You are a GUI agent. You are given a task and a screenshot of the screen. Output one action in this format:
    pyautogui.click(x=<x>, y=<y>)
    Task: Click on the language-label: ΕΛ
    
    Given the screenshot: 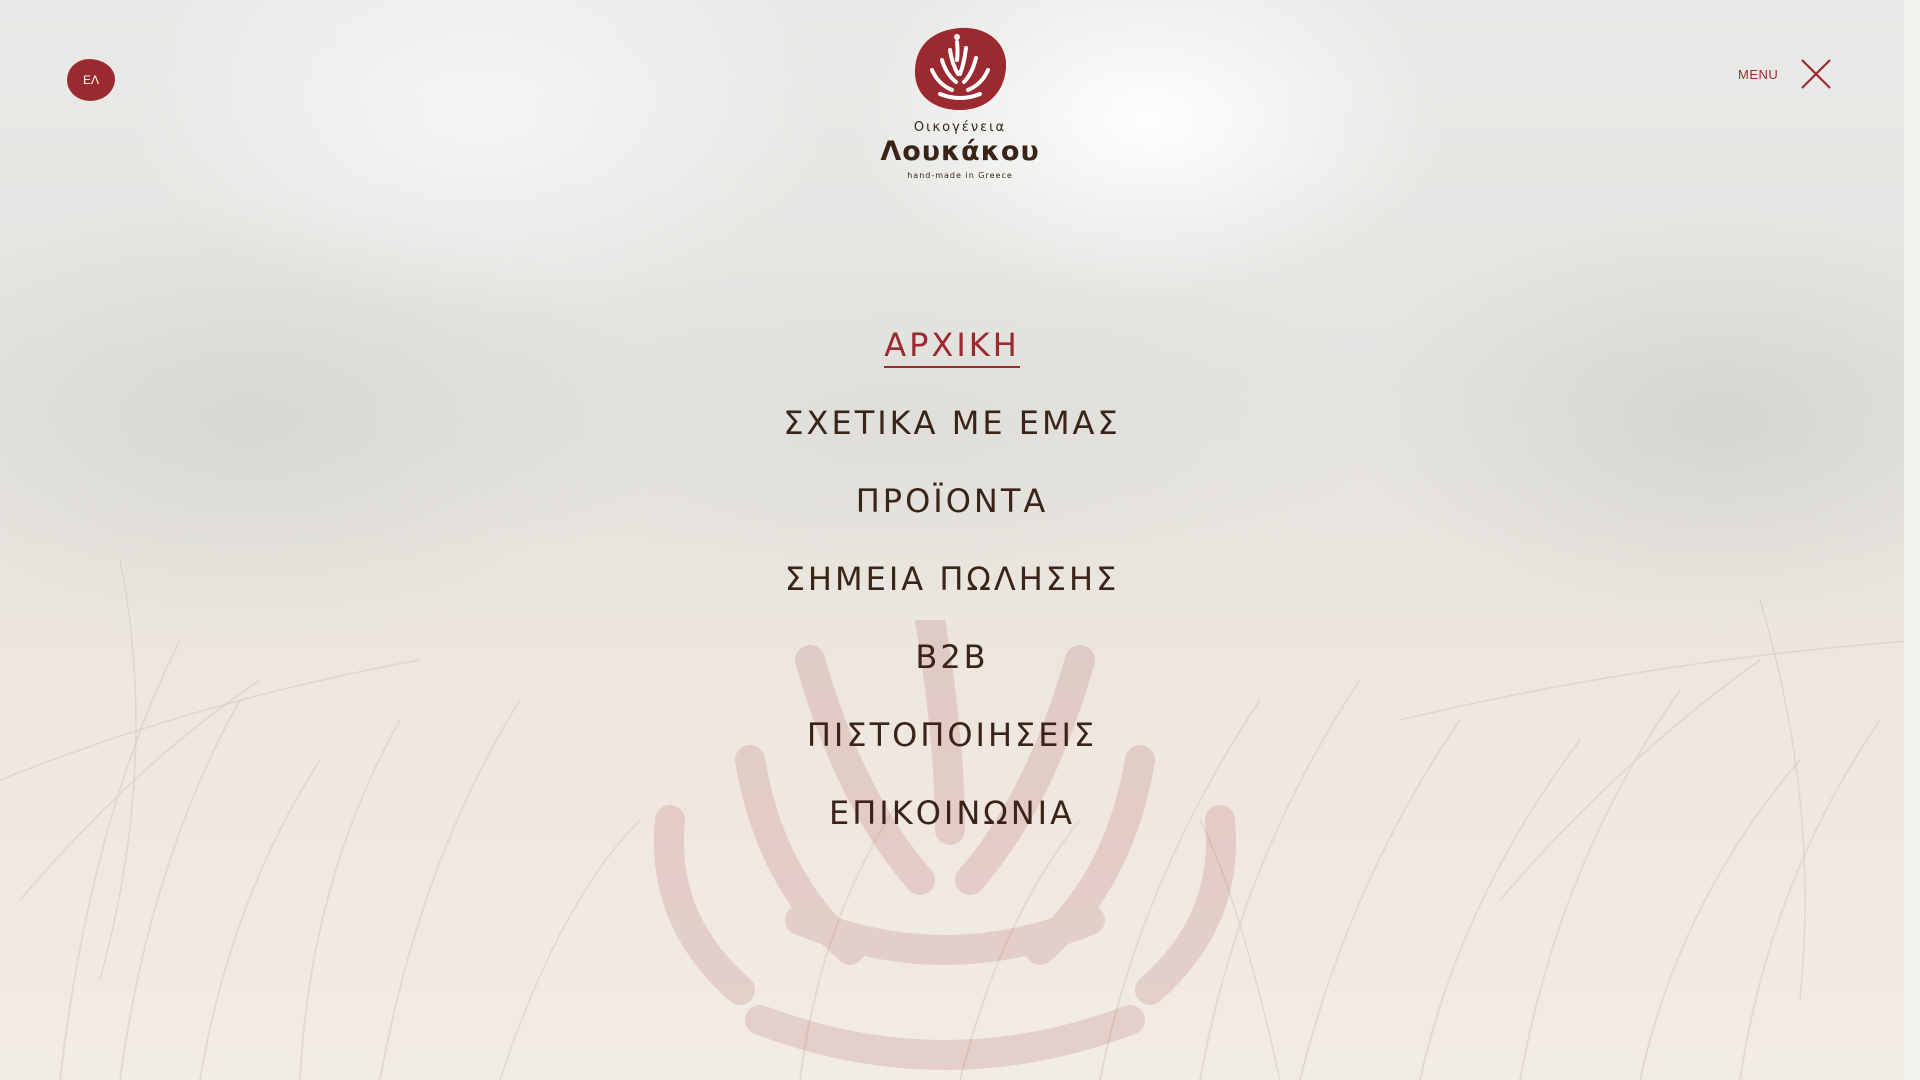 What is the action you would take?
    pyautogui.click(x=91, y=80)
    